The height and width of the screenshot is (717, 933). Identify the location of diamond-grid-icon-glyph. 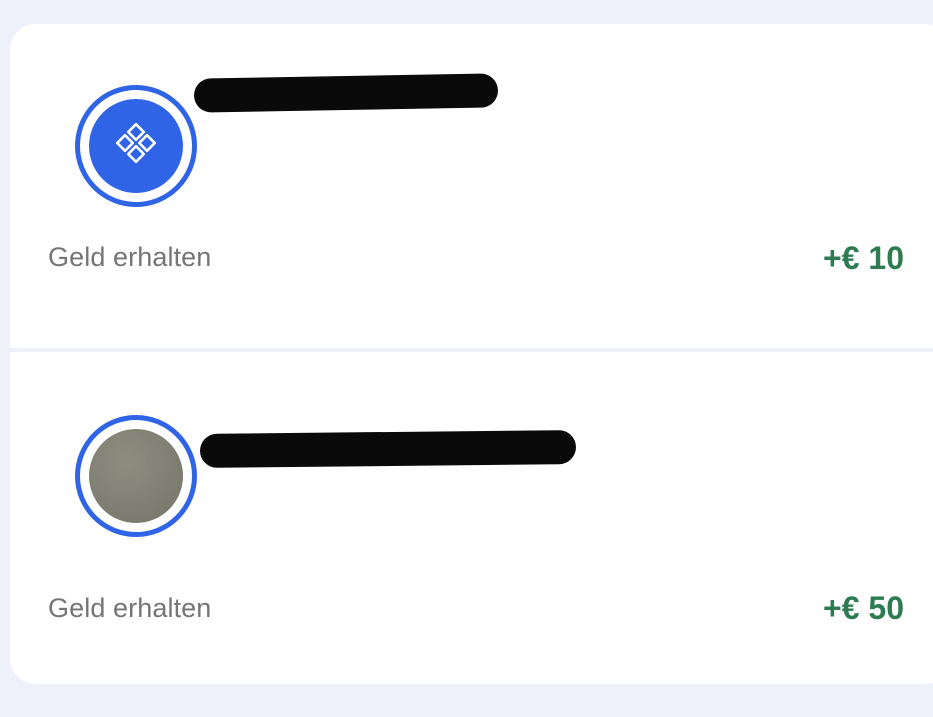
(136, 143).